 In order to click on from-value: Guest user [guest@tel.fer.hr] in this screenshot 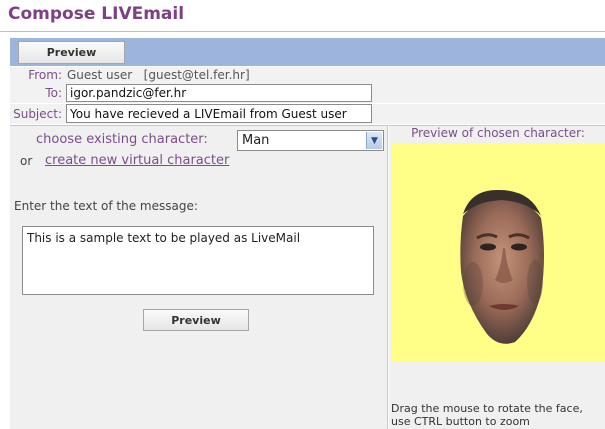, I will do `click(158, 75)`.